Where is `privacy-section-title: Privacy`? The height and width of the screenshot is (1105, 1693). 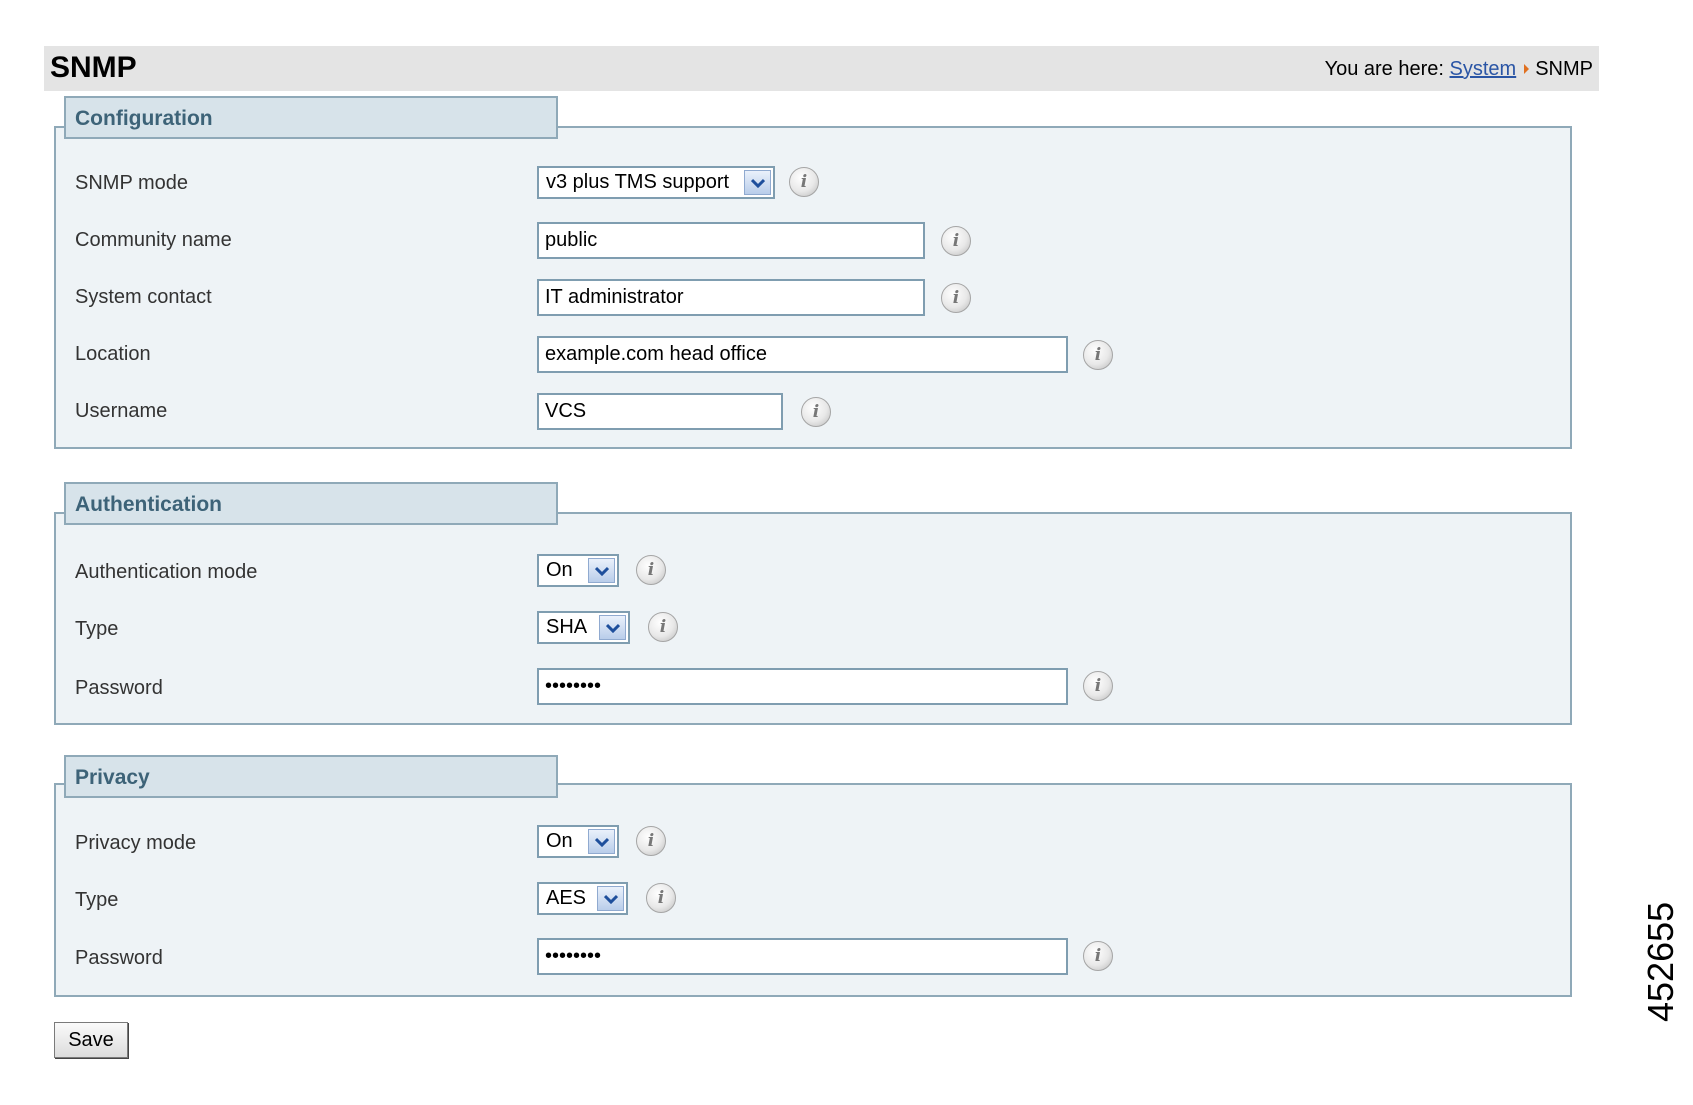
privacy-section-title: Privacy is located at coordinates (311, 776).